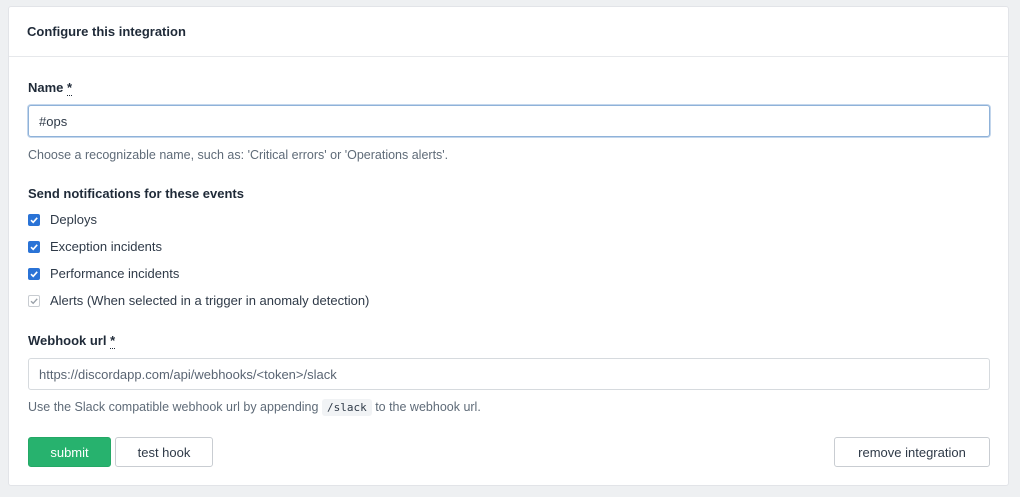  I want to click on name-required-marker: *, so click(70, 88).